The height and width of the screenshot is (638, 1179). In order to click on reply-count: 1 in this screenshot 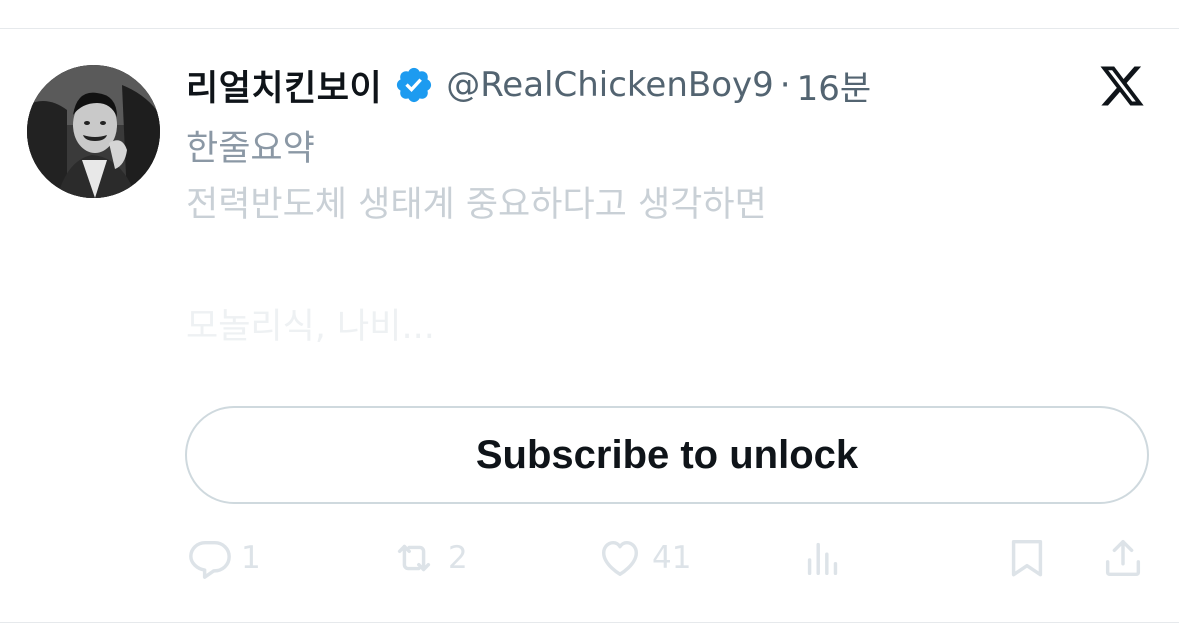, I will do `click(251, 558)`.